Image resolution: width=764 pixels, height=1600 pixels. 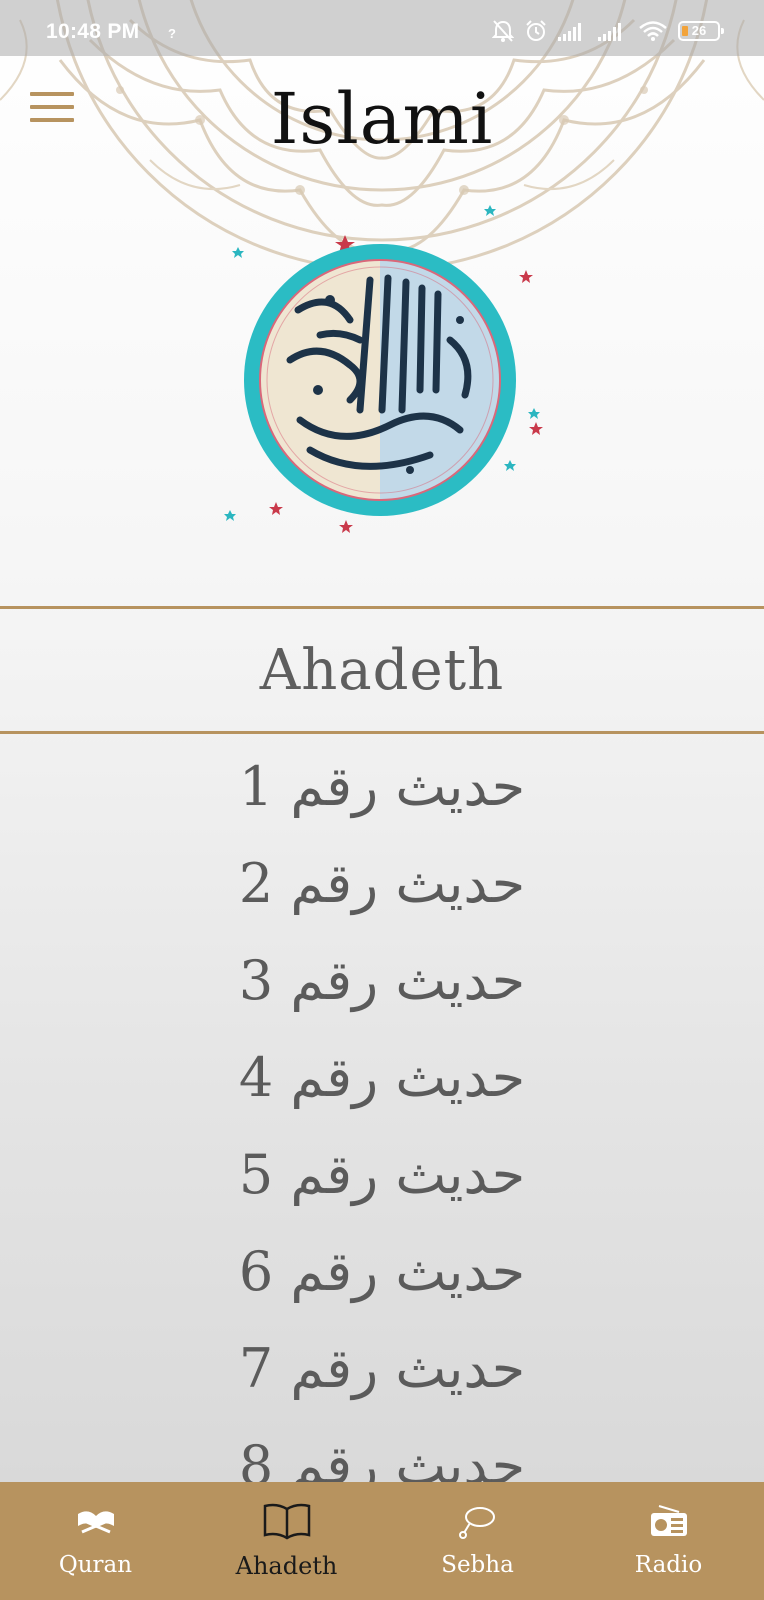 I want to click on status-icons: 26, so click(x=608, y=31).